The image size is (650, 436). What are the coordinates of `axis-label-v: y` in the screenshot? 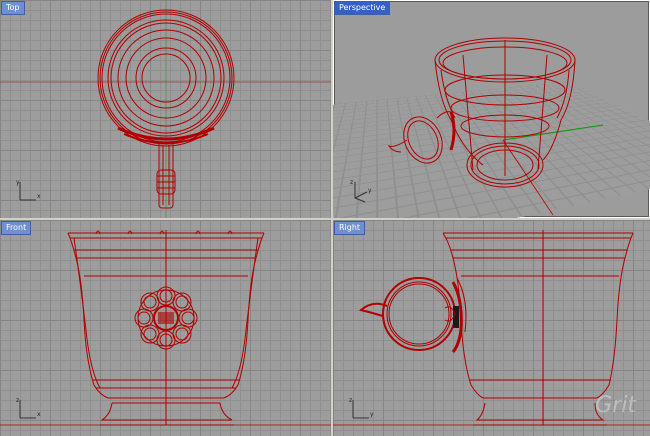 It's located at (18, 182).